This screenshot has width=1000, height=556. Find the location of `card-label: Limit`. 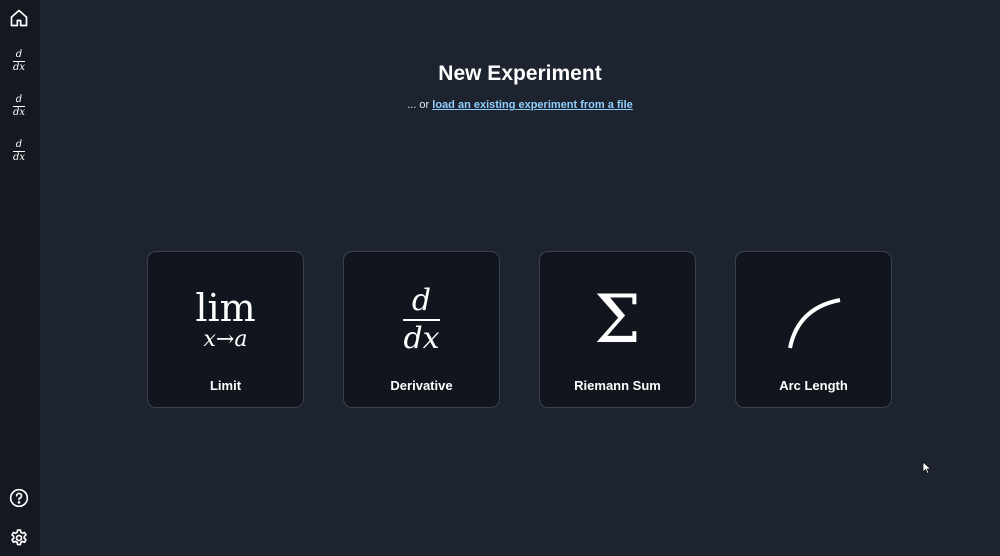

card-label: Limit is located at coordinates (225, 385).